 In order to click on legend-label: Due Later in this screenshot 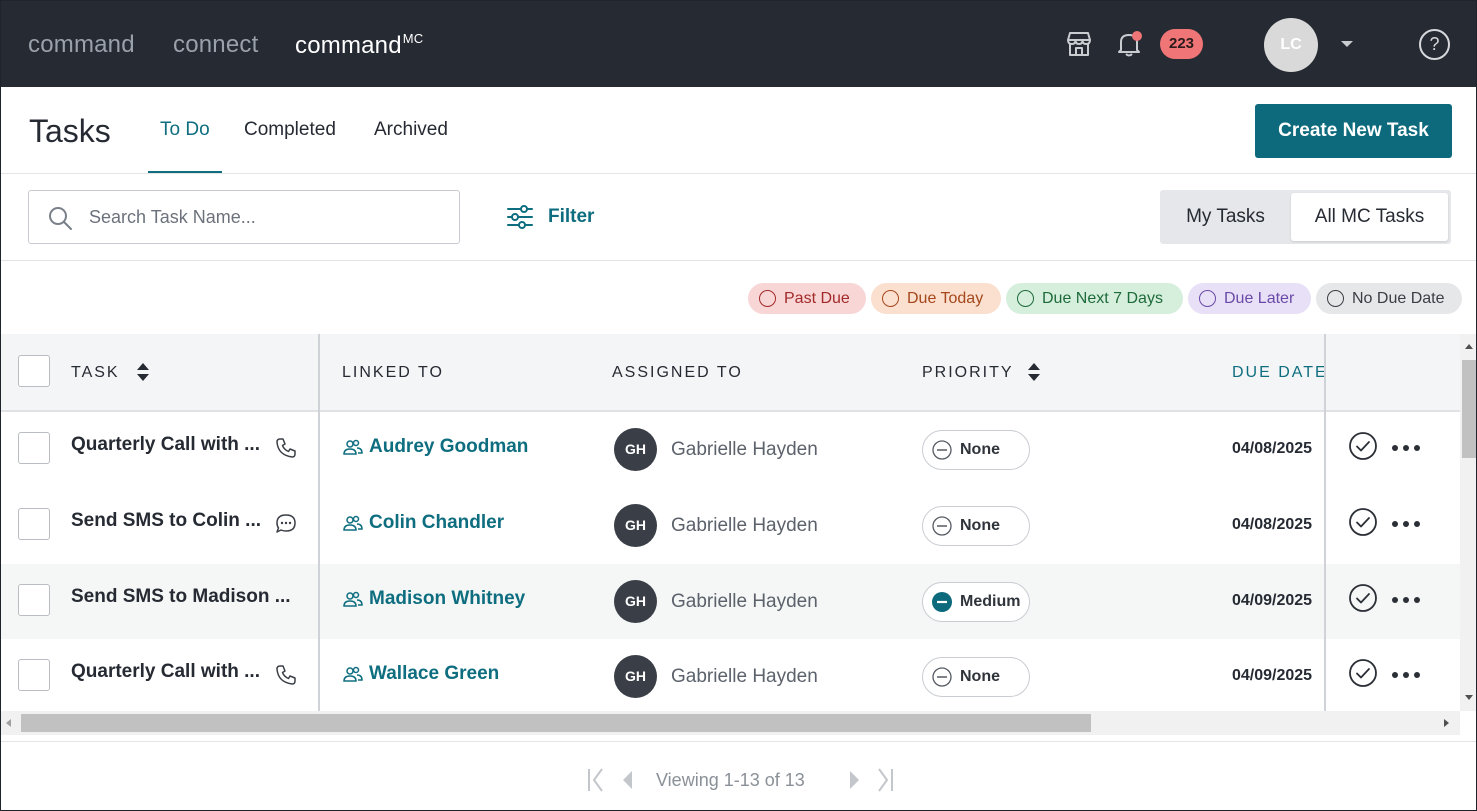, I will do `click(1259, 298)`.